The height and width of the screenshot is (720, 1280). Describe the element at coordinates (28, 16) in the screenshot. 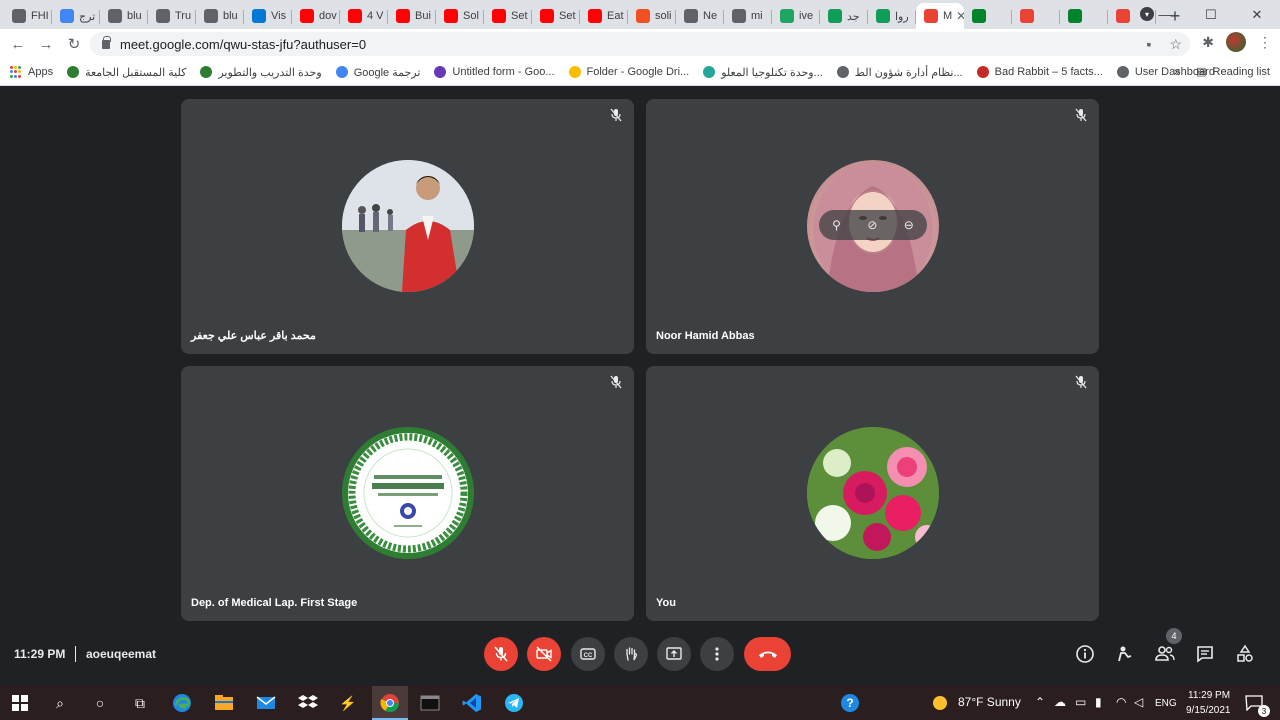

I see `browser-tab: FHI` at that location.